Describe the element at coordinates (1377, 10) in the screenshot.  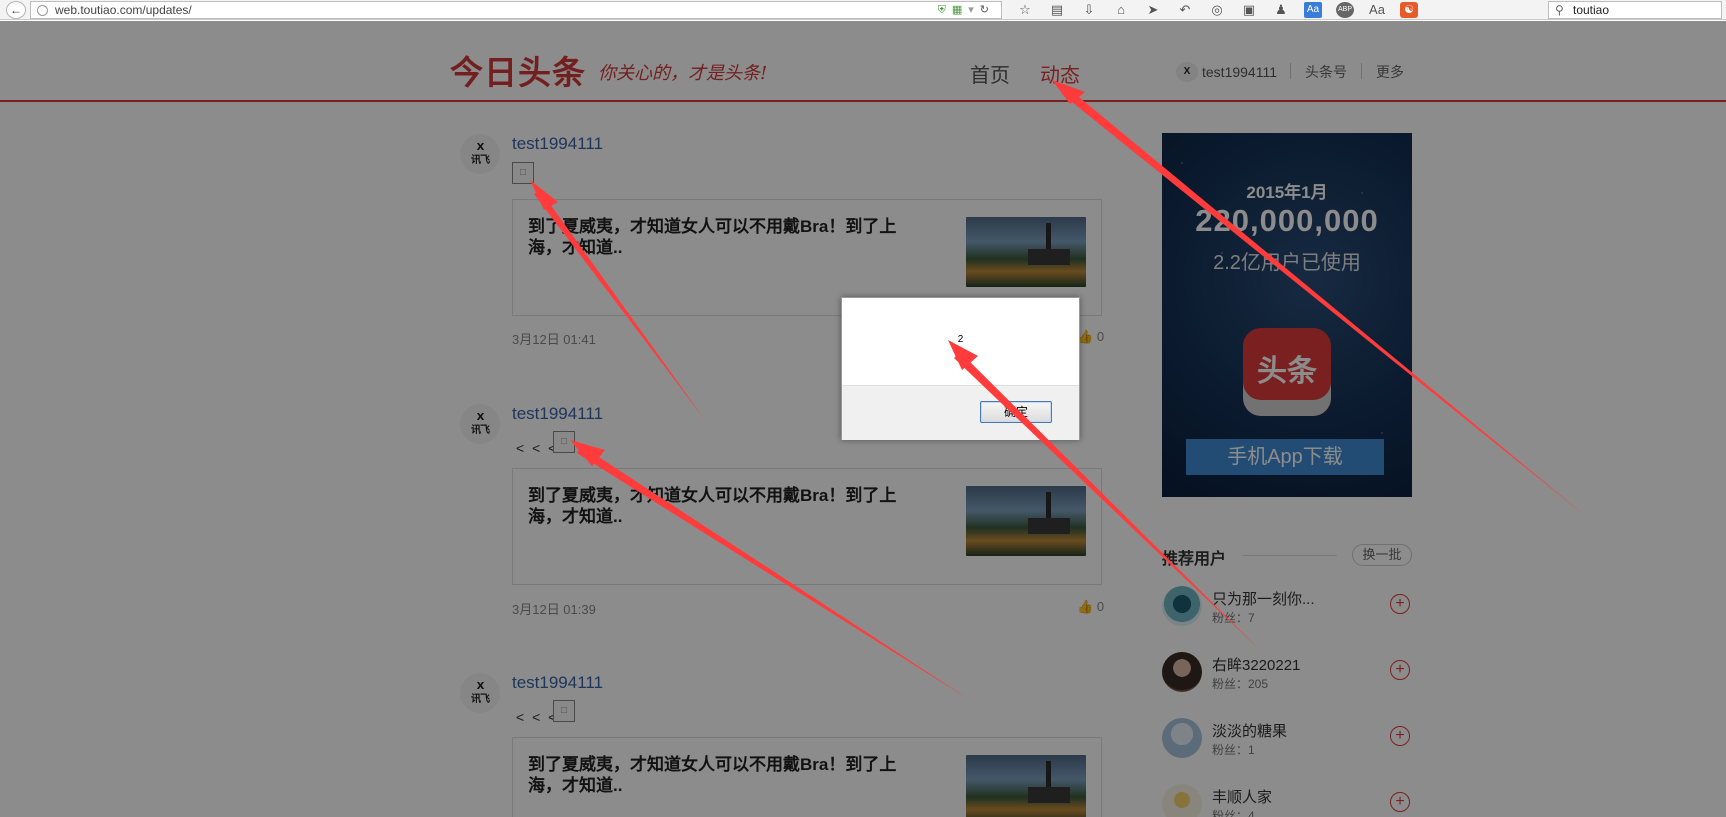
I see `reader-icon: Aa` at that location.